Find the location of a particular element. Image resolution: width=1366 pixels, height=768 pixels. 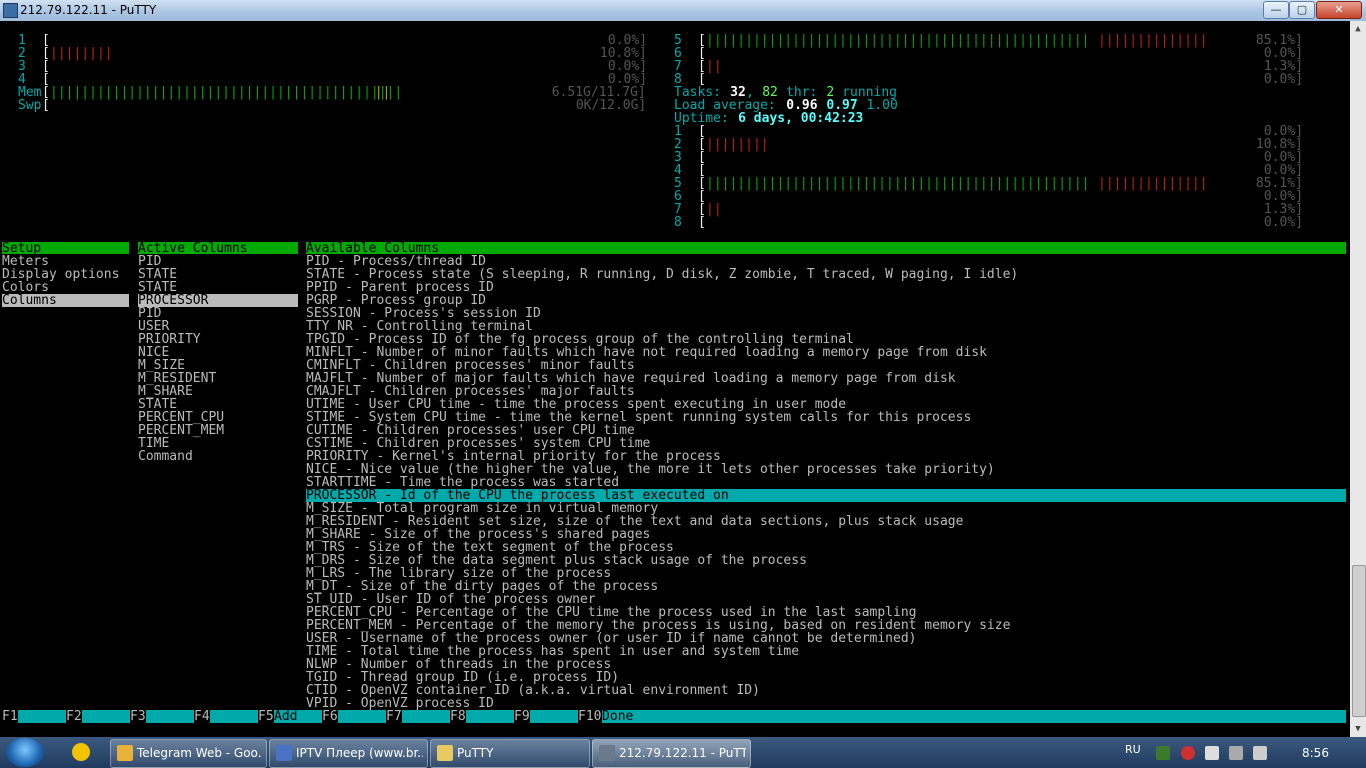

scroll-down-icon: ▼ is located at coordinates (1358, 729).